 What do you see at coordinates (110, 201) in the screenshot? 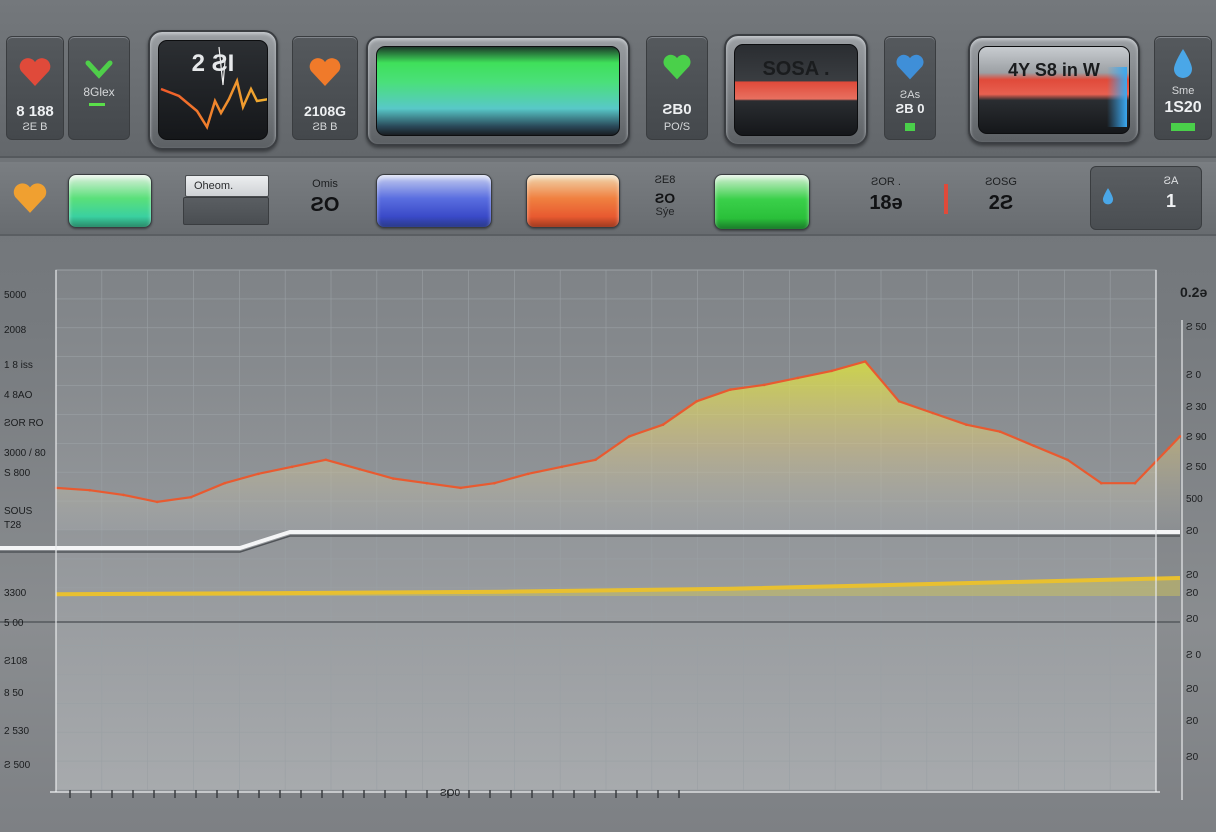
I see `green-button` at bounding box center [110, 201].